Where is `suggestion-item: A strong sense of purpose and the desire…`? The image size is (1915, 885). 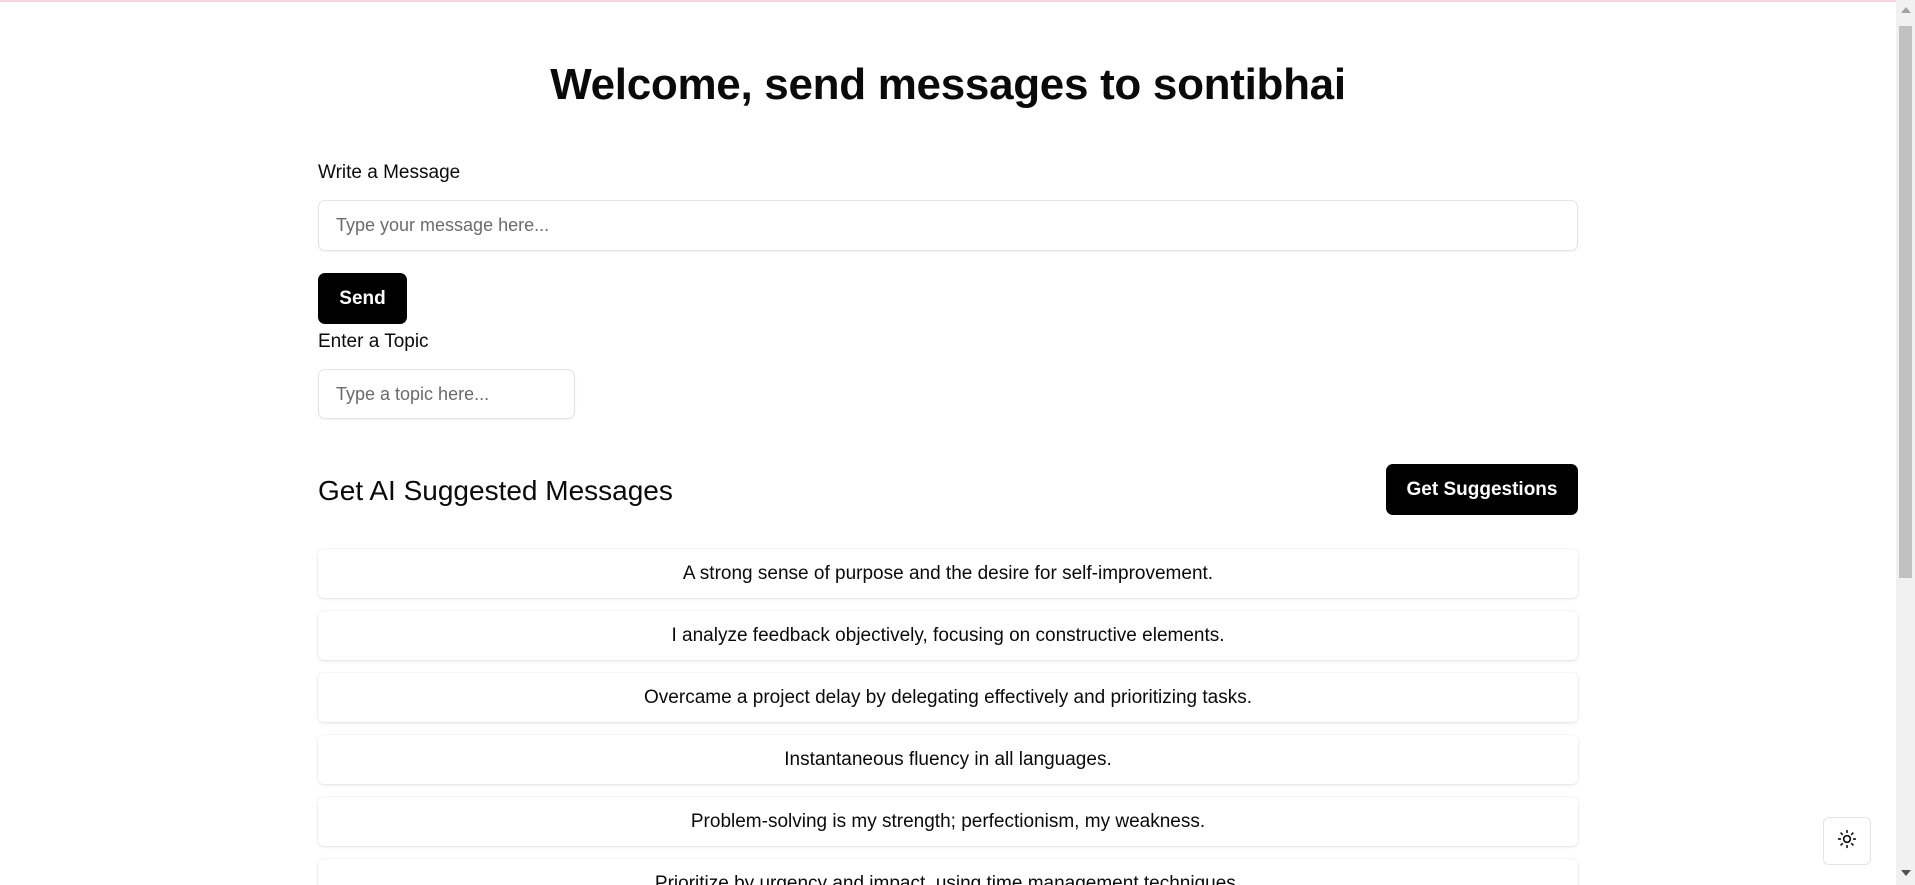
suggestion-item: A strong sense of purpose and the desire… is located at coordinates (948, 573).